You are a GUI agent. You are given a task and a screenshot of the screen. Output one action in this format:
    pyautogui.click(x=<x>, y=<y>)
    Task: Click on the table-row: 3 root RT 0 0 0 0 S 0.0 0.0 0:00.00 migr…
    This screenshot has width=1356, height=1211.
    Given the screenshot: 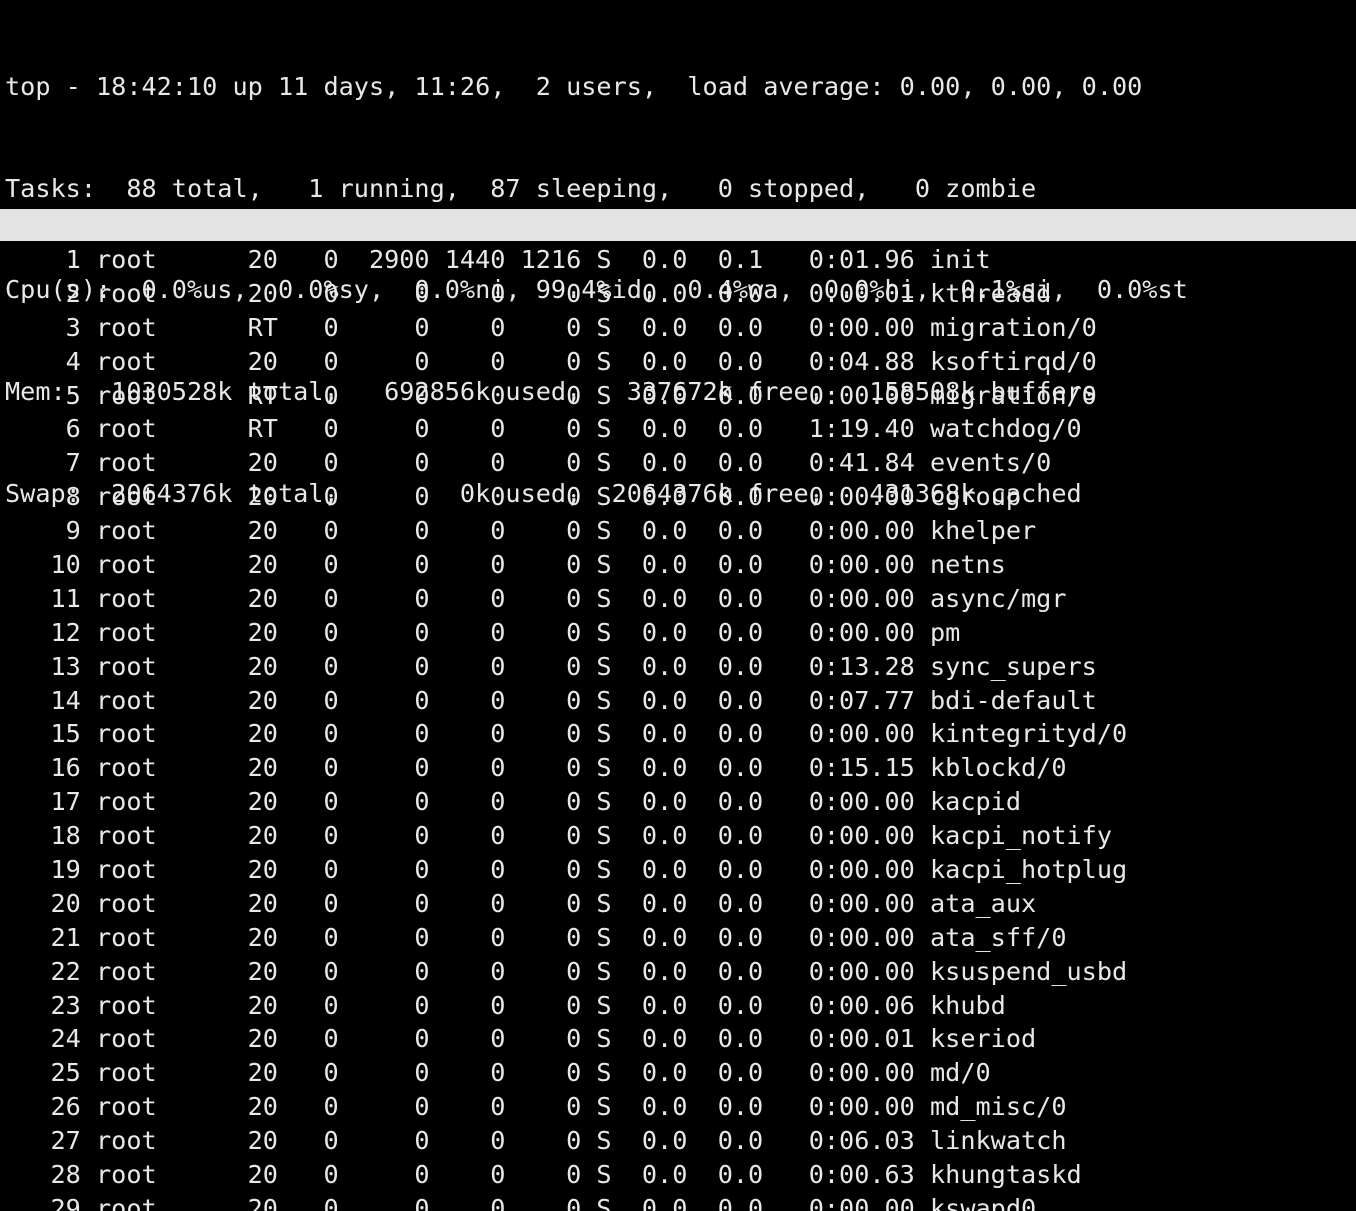 What is the action you would take?
    pyautogui.click(x=680, y=328)
    